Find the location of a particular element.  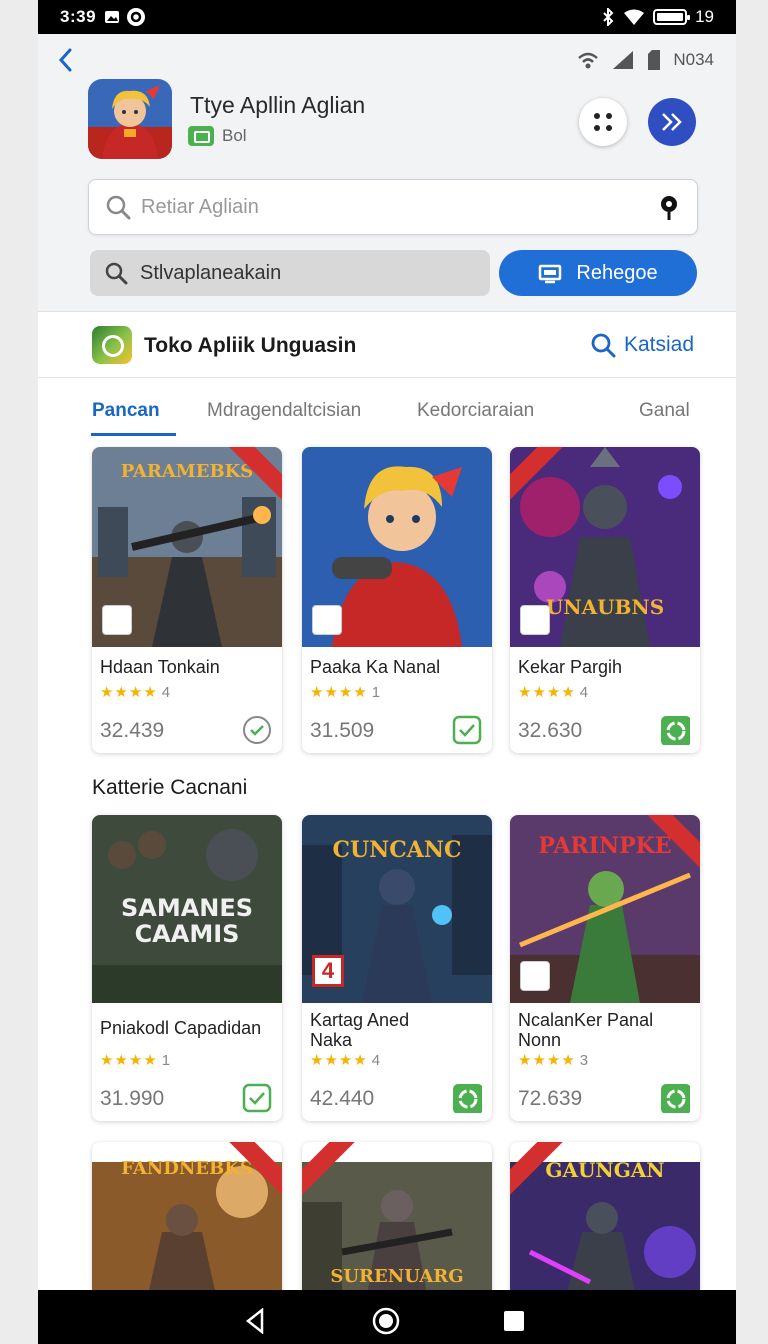

back-nav-icon is located at coordinates (256, 1321).